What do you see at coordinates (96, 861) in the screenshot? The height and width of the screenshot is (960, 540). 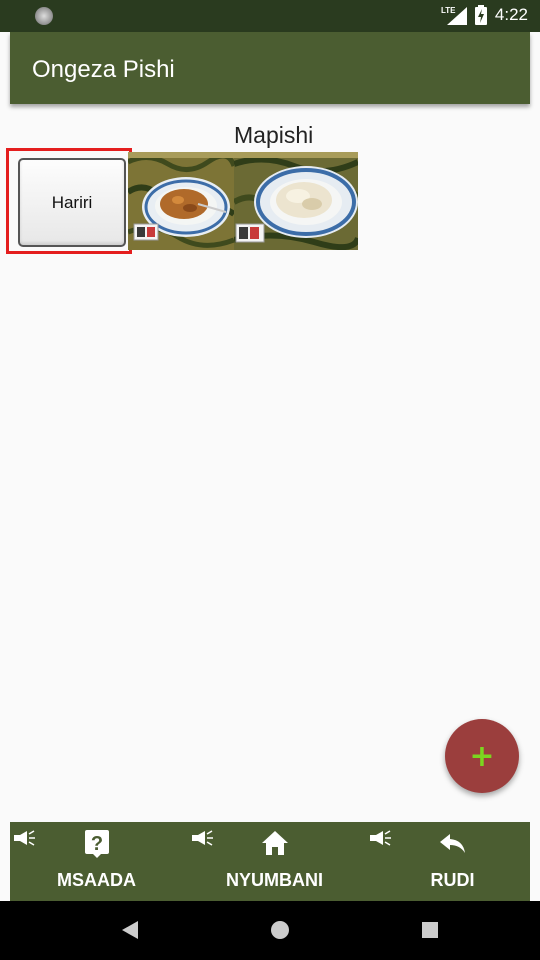 I see `nav-help: ? MSAADA` at bounding box center [96, 861].